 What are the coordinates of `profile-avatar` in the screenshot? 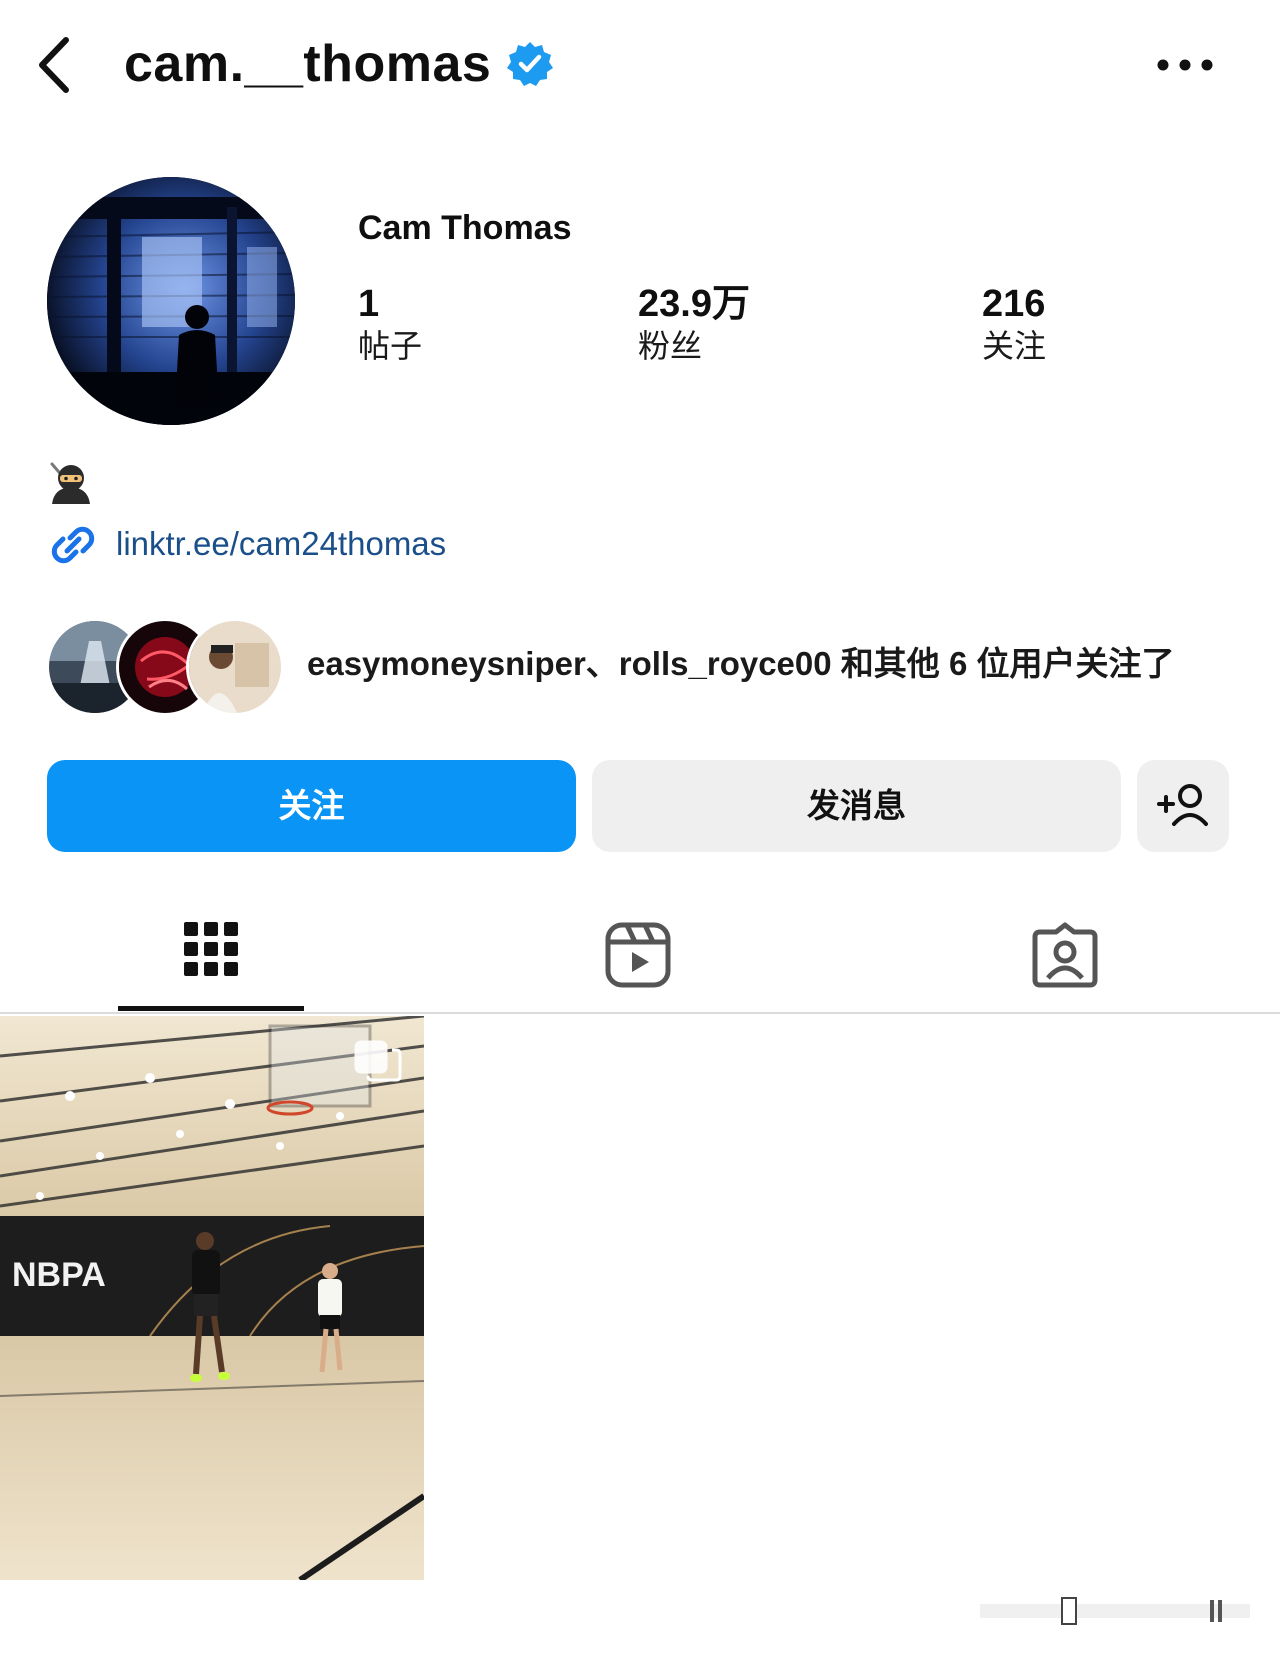 It's located at (171, 301).